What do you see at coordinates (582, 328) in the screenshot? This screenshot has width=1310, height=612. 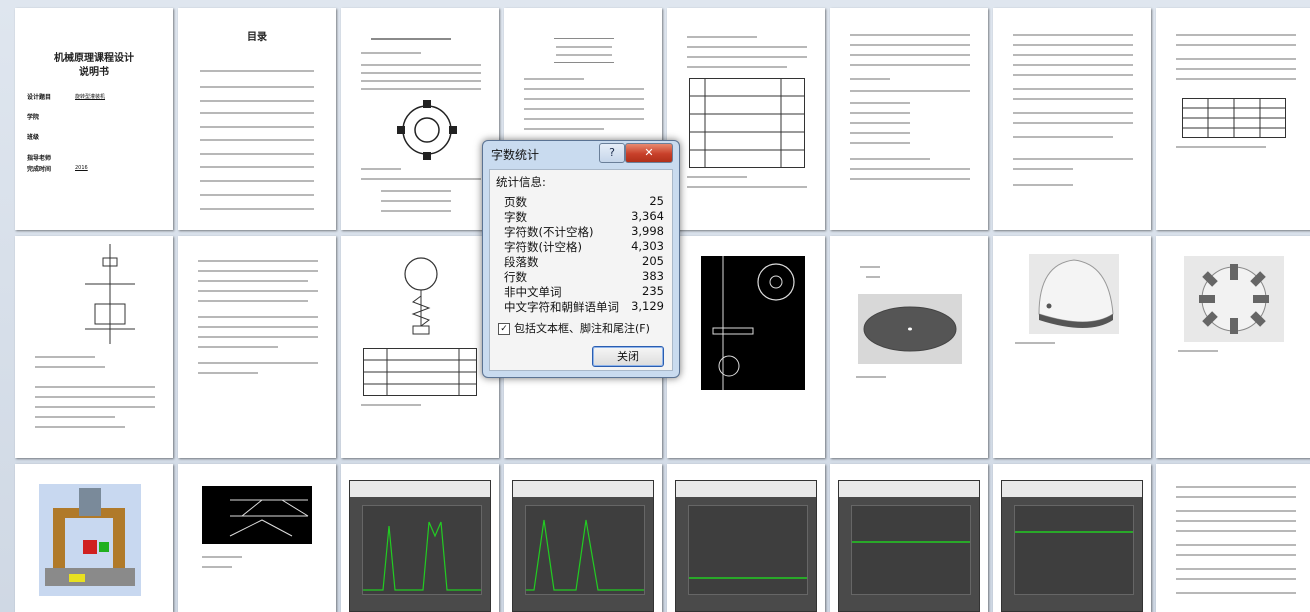 I see `checkbox-label: 包括文本框、脚注和尾注(F)` at bounding box center [582, 328].